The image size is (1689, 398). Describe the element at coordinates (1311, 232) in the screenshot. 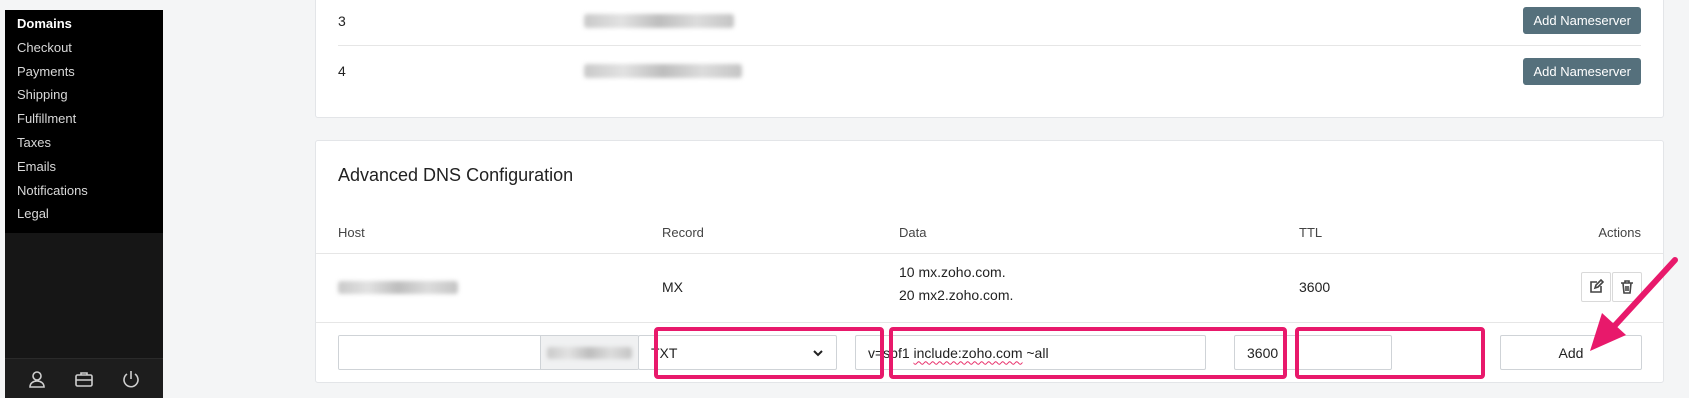

I see `column-header-ttl: TTL` at that location.